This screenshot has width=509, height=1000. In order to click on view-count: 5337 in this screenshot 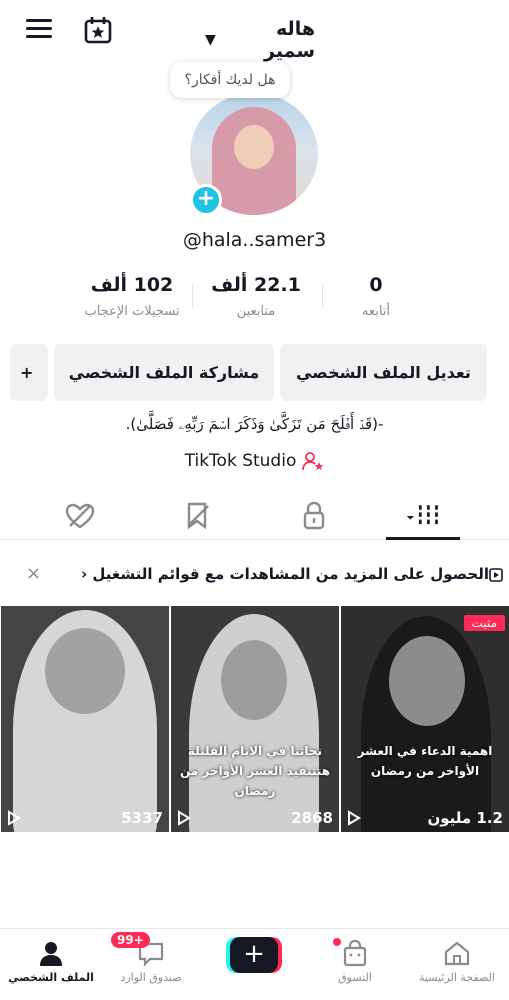, I will do `click(142, 818)`.